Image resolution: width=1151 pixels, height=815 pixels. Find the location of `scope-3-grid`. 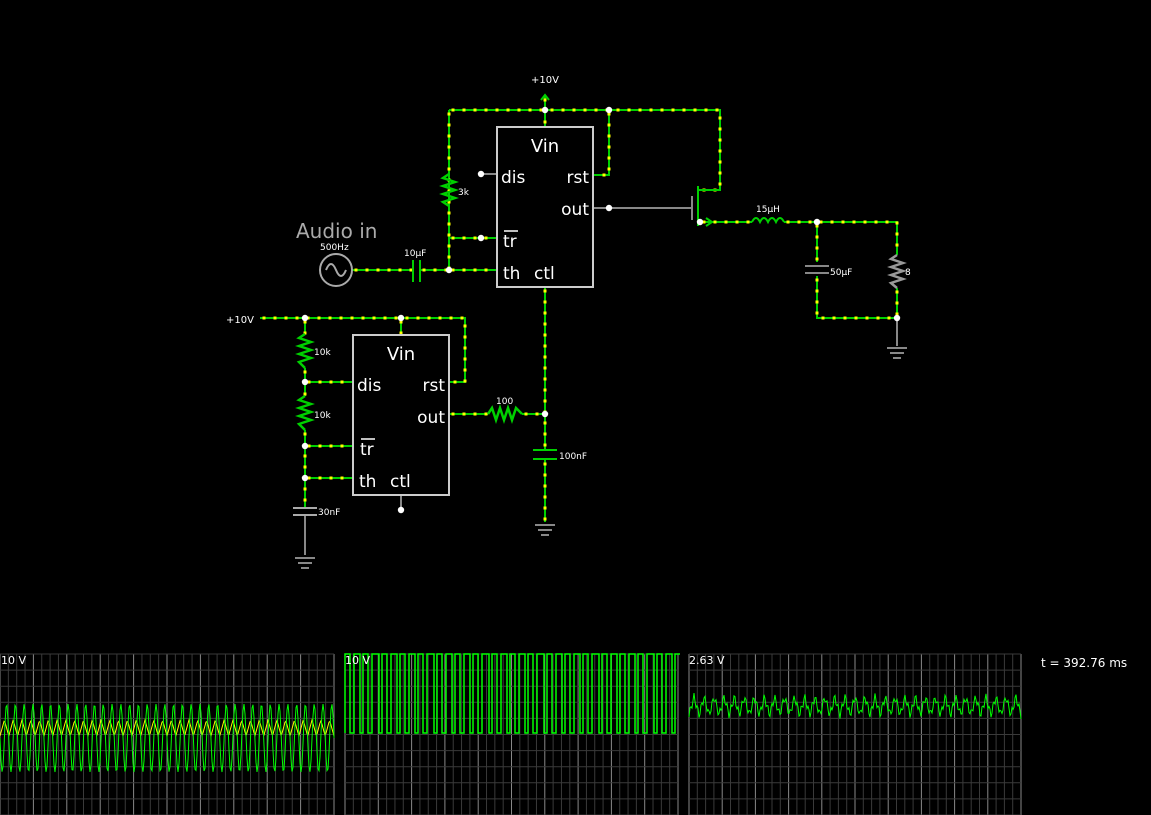

scope-3-grid is located at coordinates (855, 734).